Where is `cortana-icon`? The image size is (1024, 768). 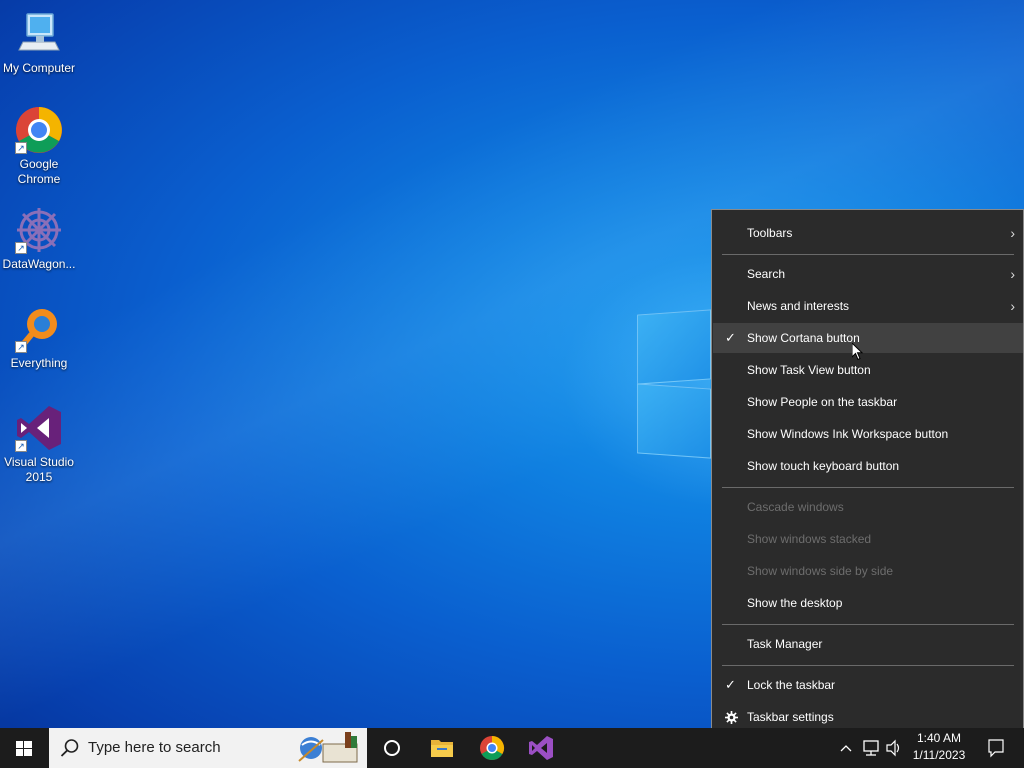
cortana-icon is located at coordinates (392, 748).